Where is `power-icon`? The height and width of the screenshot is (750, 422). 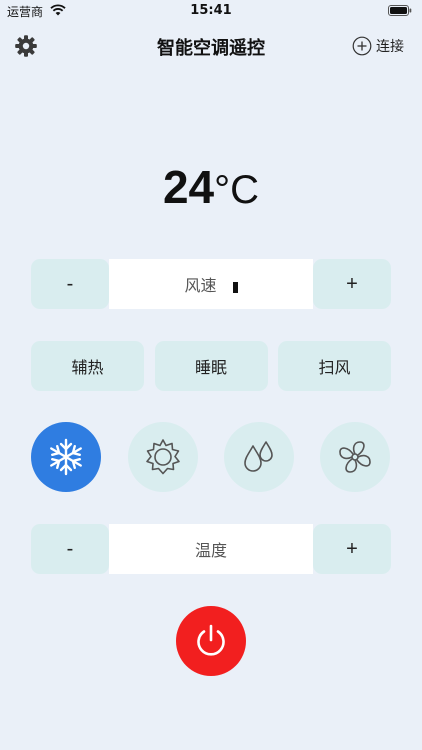 power-icon is located at coordinates (211, 640).